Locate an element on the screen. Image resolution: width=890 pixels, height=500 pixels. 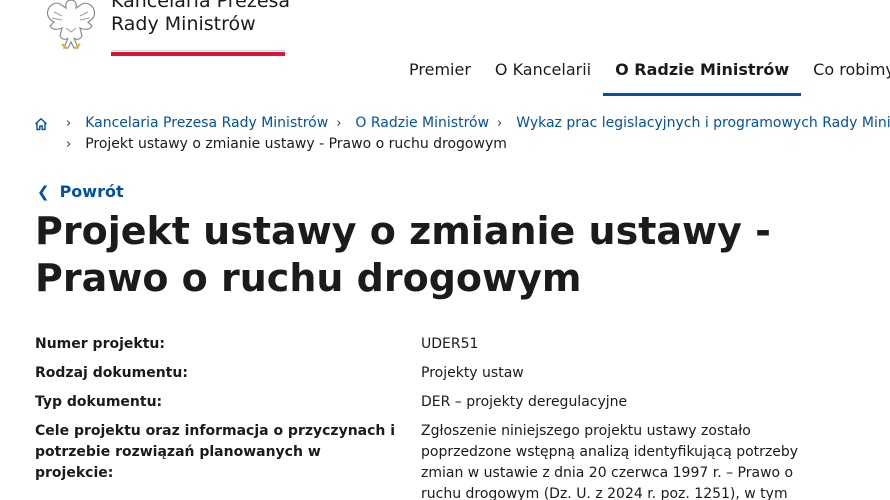
detail-row-numer: Numer projektu: UDER51 is located at coordinates (445, 344).